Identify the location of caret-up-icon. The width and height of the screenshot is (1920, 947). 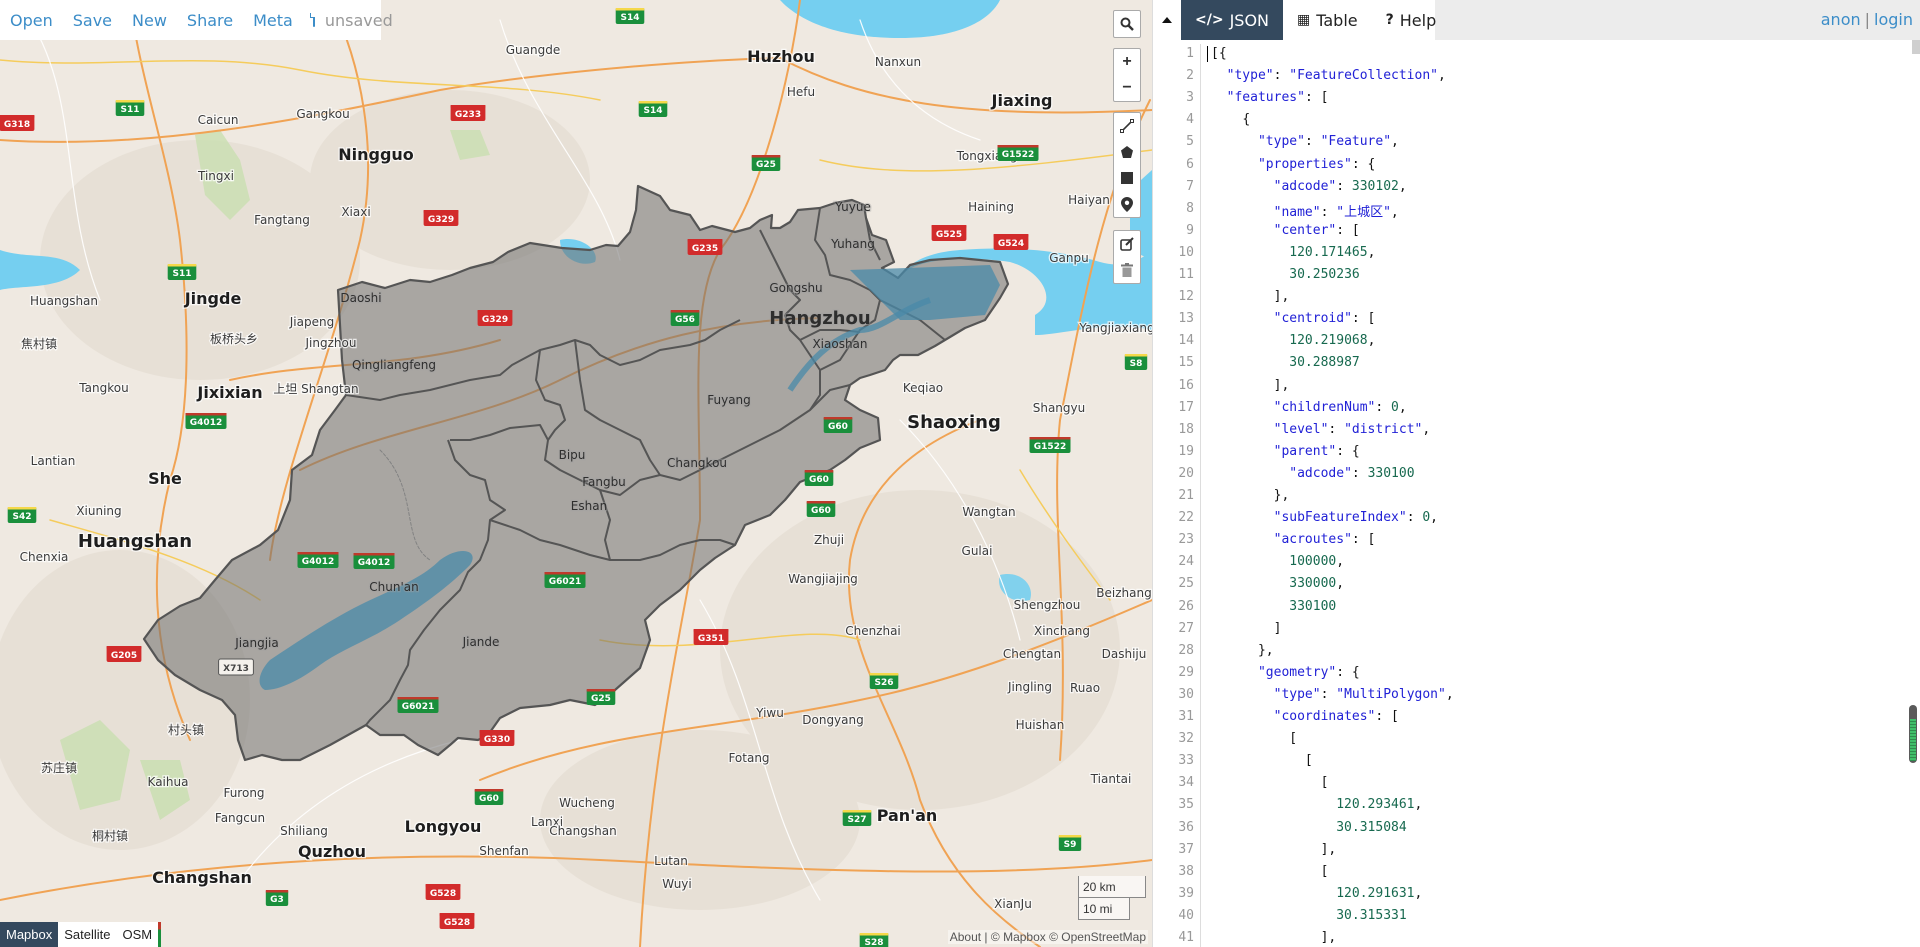
(1167, 20).